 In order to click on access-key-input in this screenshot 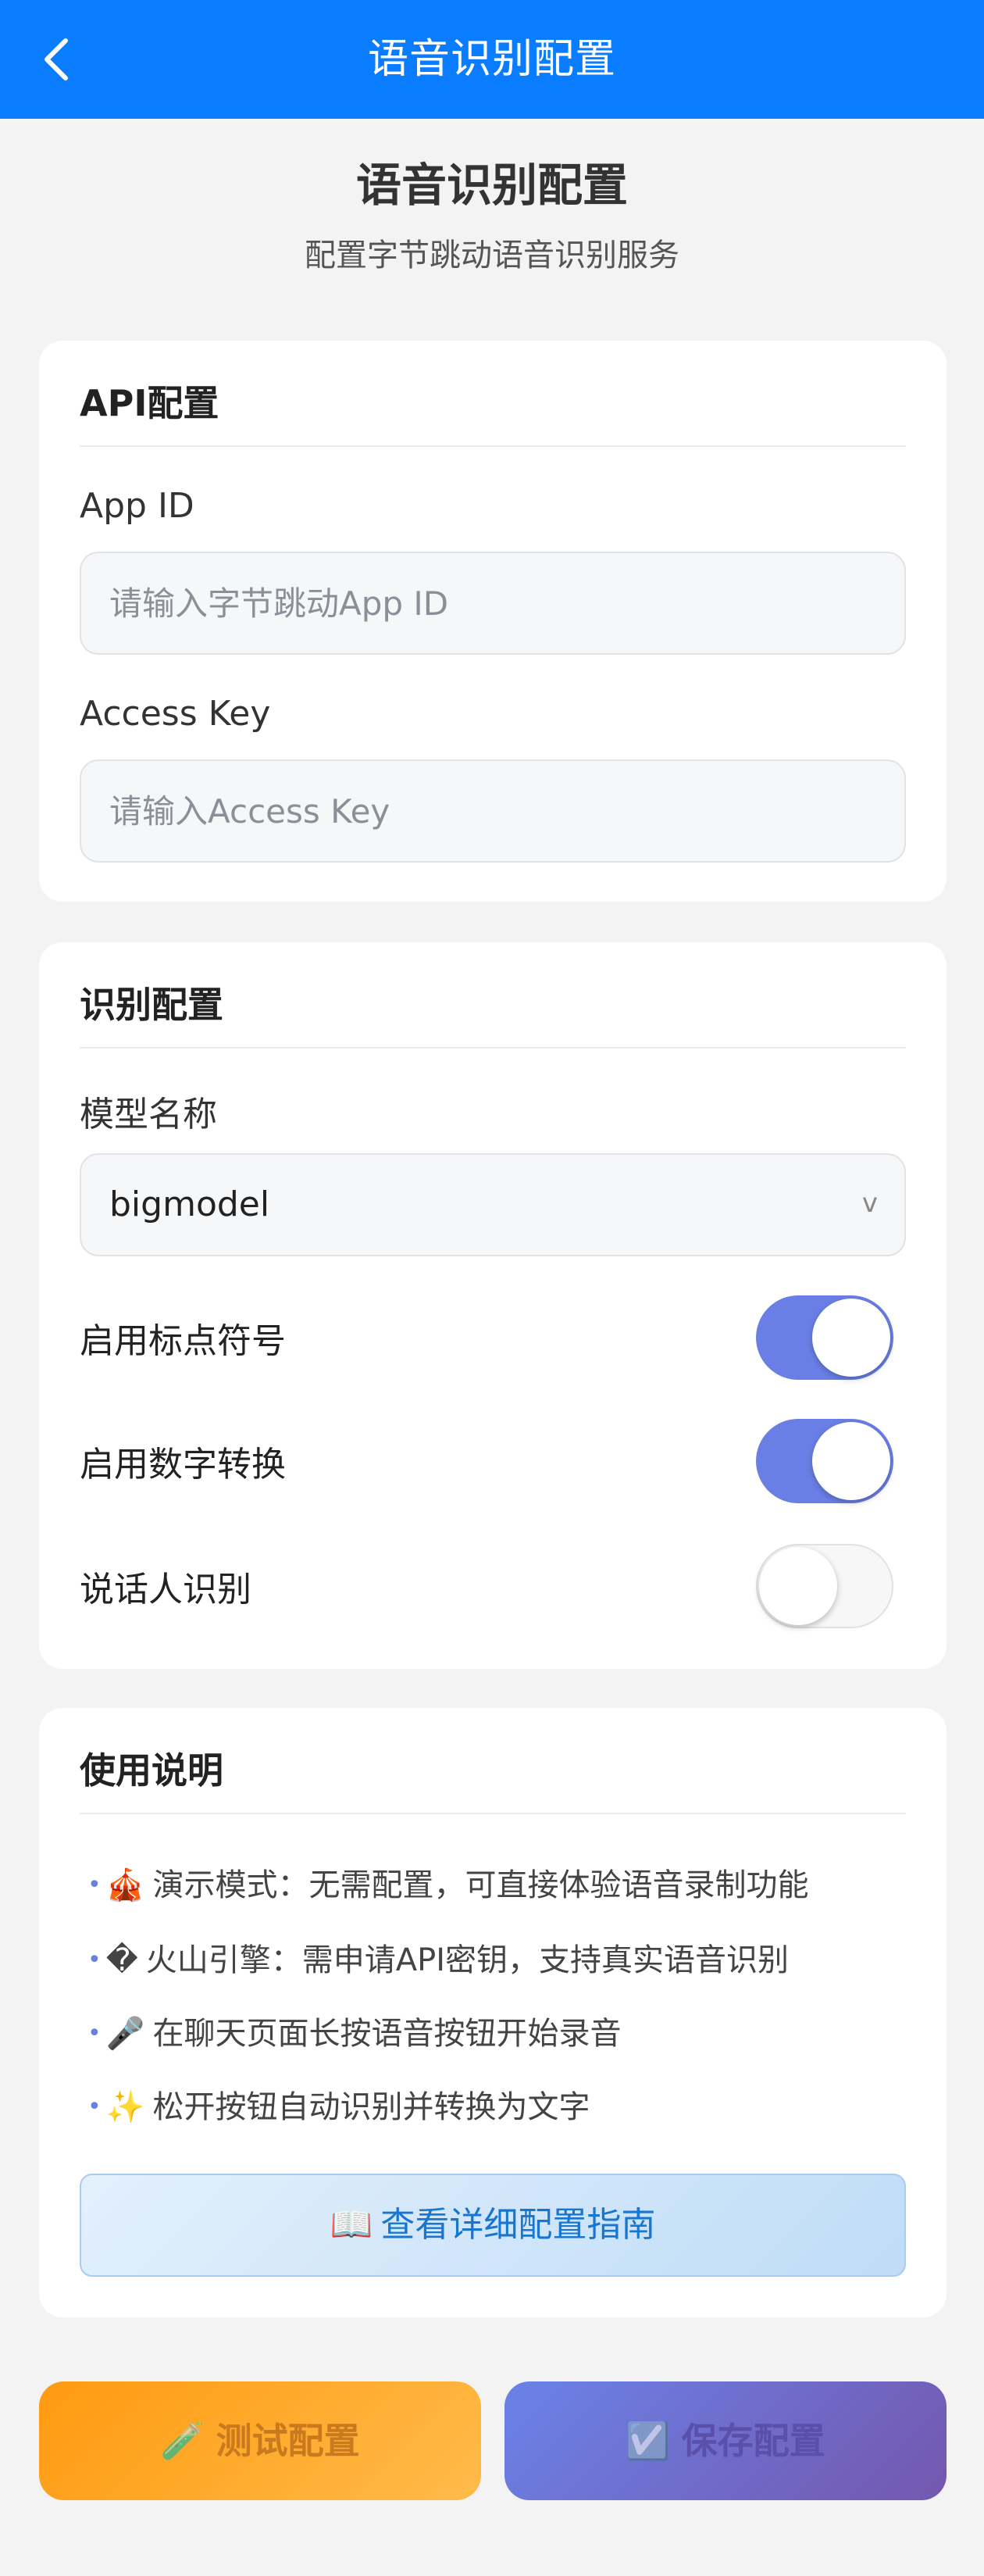, I will do `click(493, 811)`.